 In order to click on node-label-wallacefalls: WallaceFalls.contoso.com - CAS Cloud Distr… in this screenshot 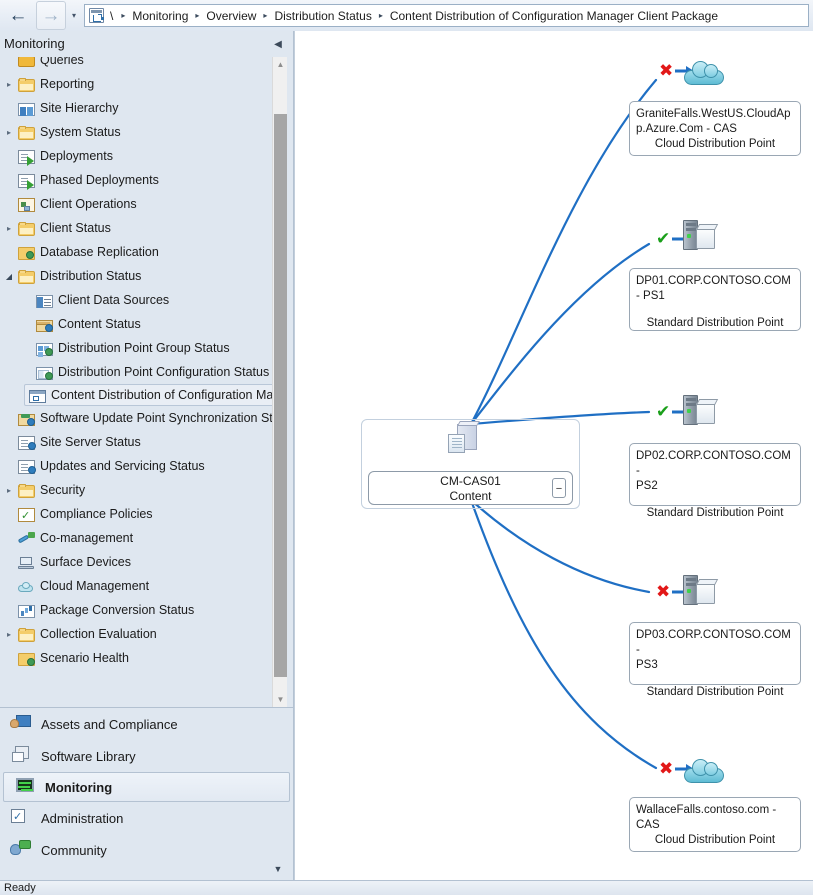, I will do `click(715, 824)`.